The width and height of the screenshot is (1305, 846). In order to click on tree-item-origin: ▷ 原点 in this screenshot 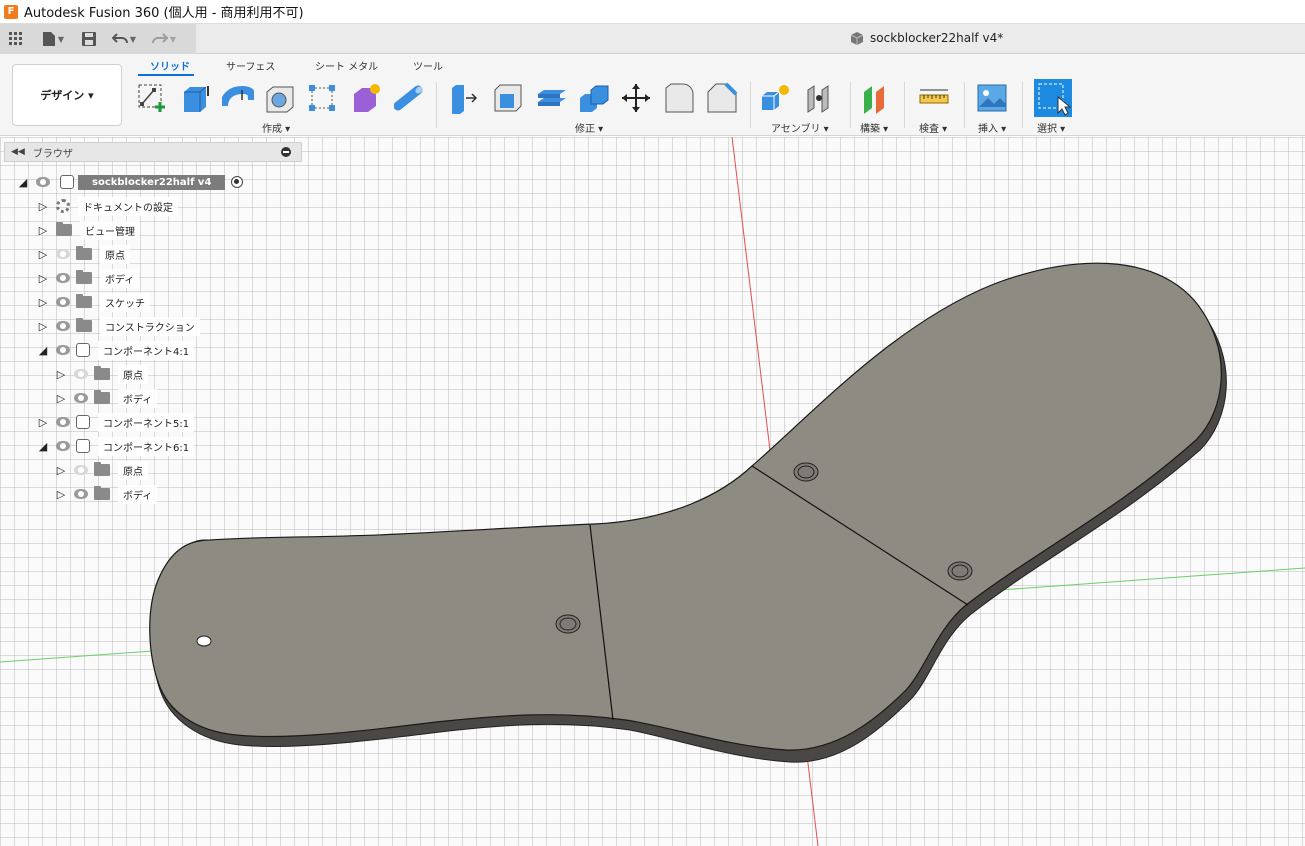, I will do `click(84, 254)`.